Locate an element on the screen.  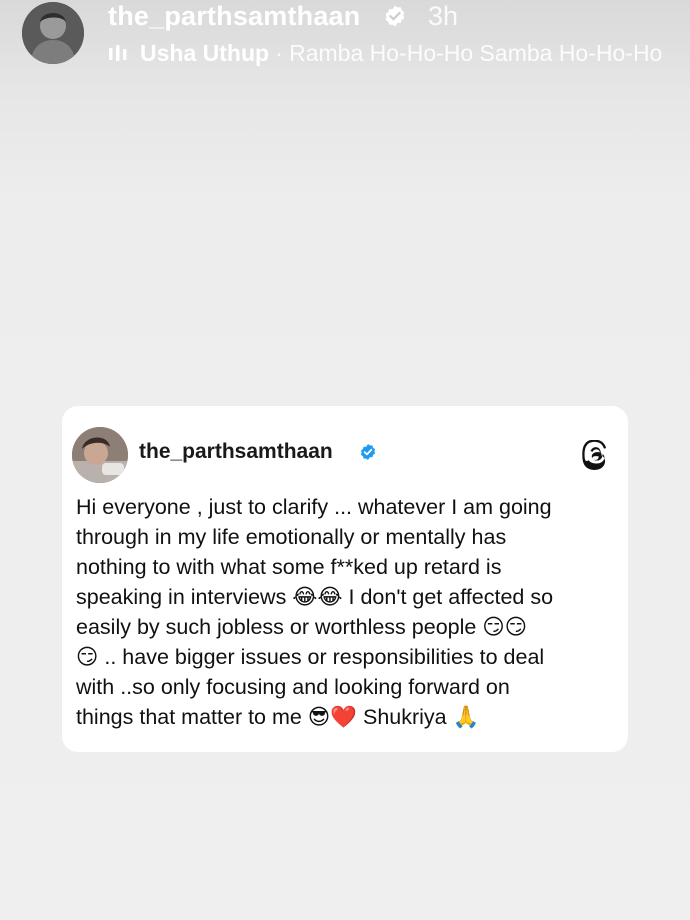
music-song-title: · Ramba Ho-Ho-Ho Samba Ho-Ho-Ho is located at coordinates (469, 52).